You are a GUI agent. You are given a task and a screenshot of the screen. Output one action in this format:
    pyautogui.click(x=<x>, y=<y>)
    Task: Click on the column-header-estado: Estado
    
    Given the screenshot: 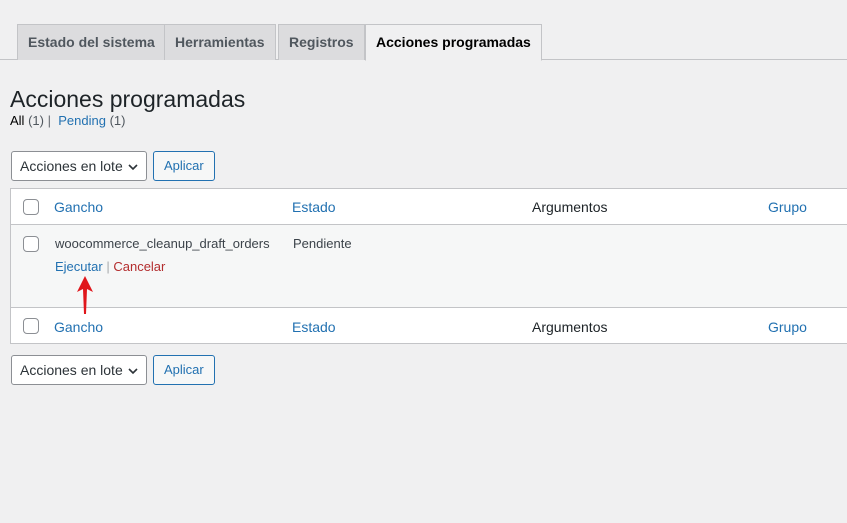 What is the action you would take?
    pyautogui.click(x=314, y=207)
    